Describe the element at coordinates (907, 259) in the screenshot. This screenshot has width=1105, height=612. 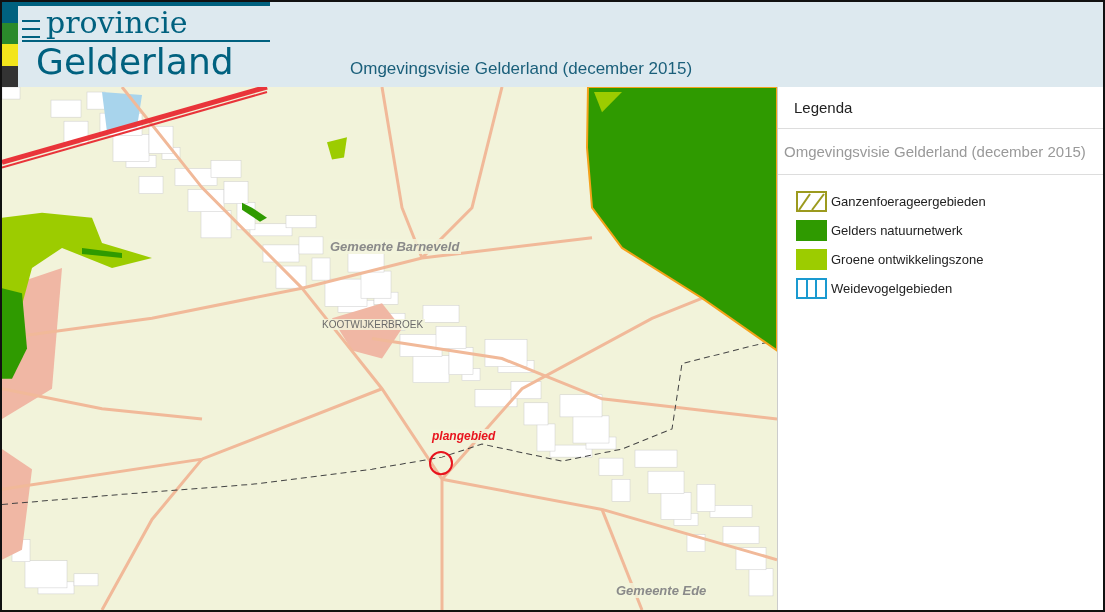
I see `legend-label: Groene ontwikkelingszone` at that location.